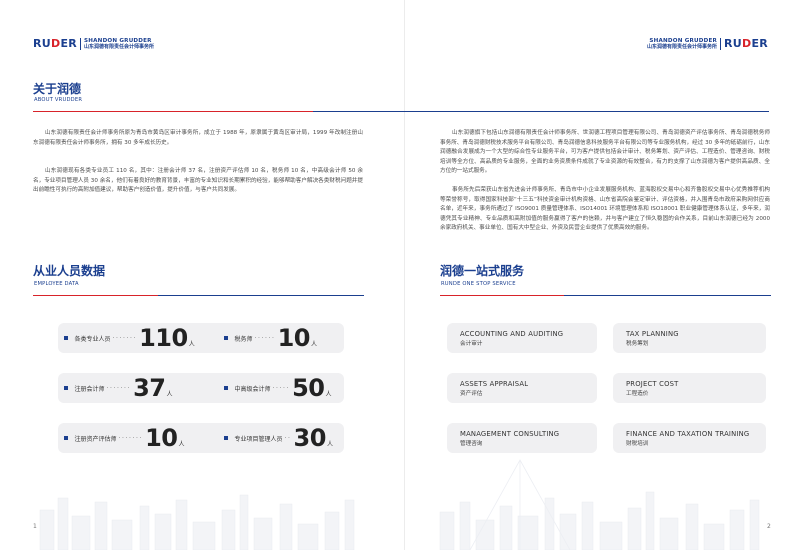 This screenshot has height=550, width=809. I want to click on stat-senior-accountants: 中高级会计师 ····· 50 人, so click(277, 388).